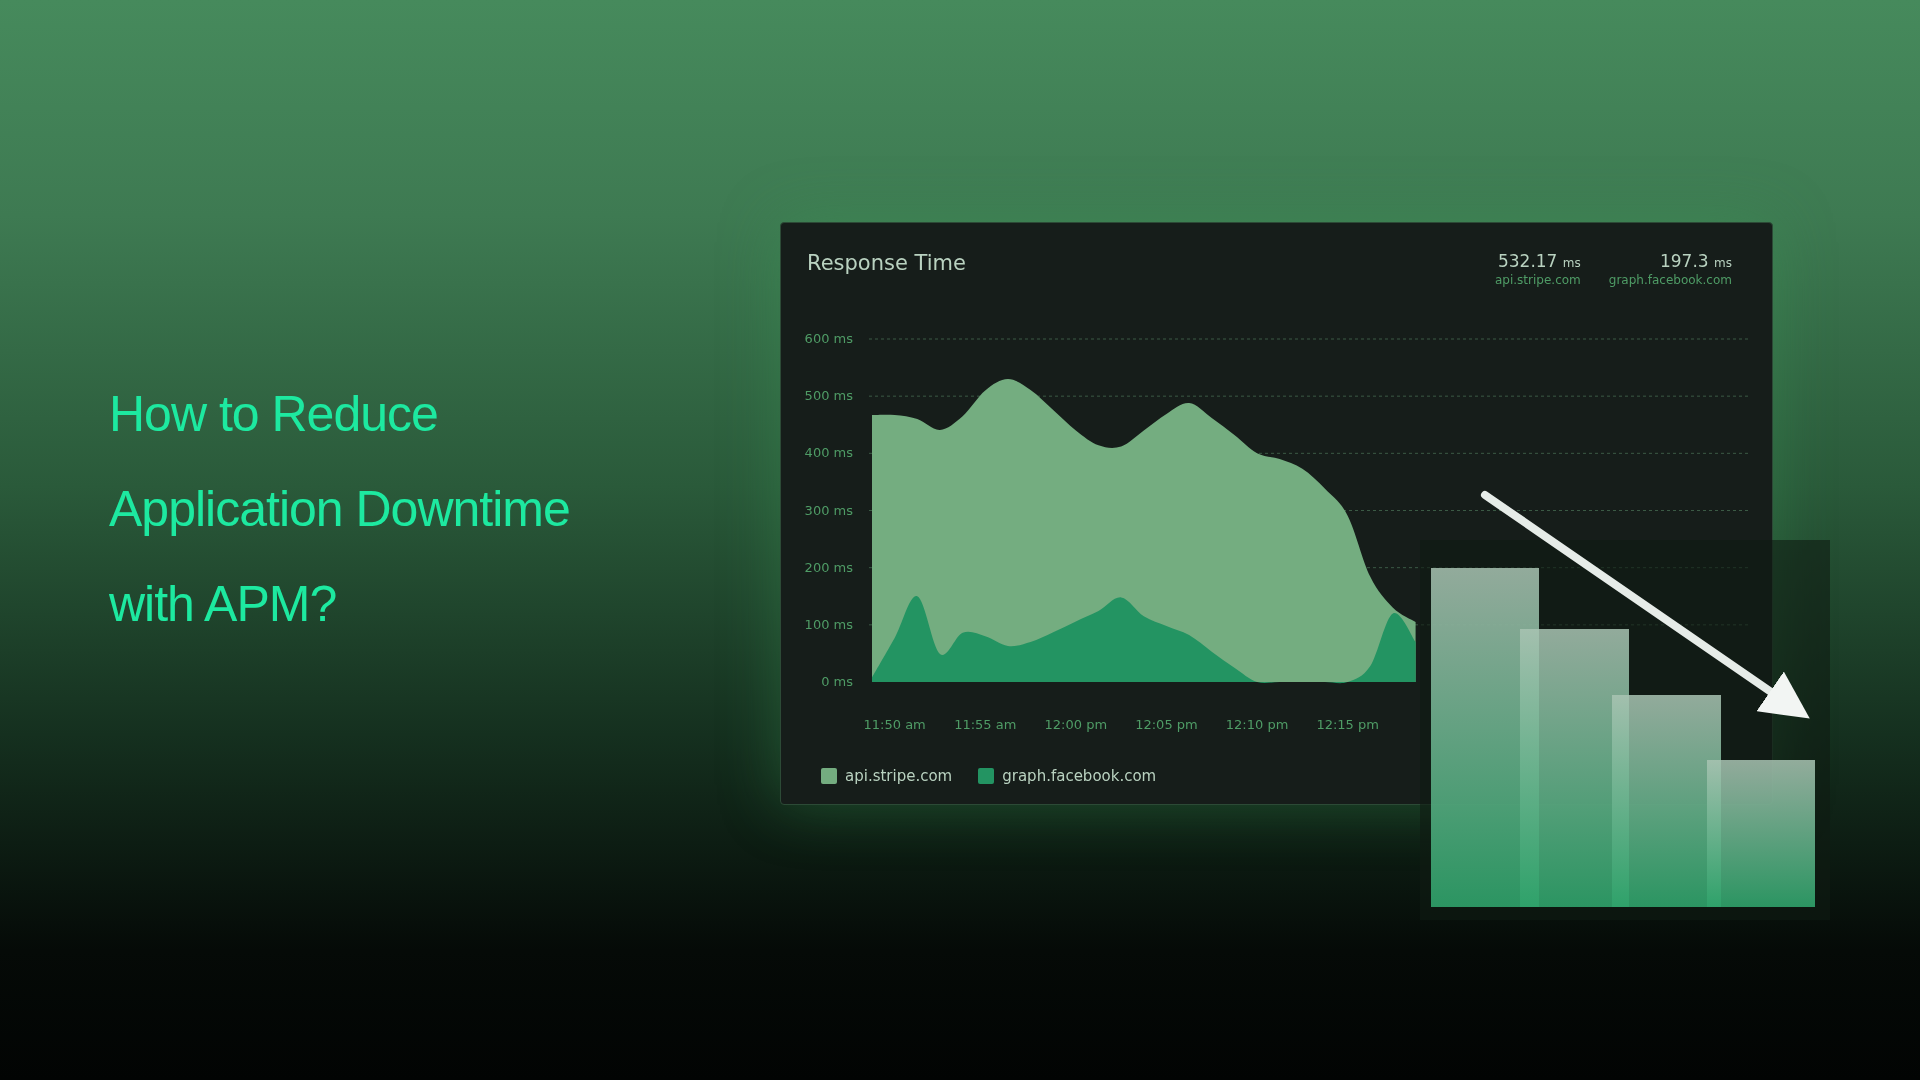  What do you see at coordinates (894, 724) in the screenshot?
I see `x-tick-label: 11:50 am` at bounding box center [894, 724].